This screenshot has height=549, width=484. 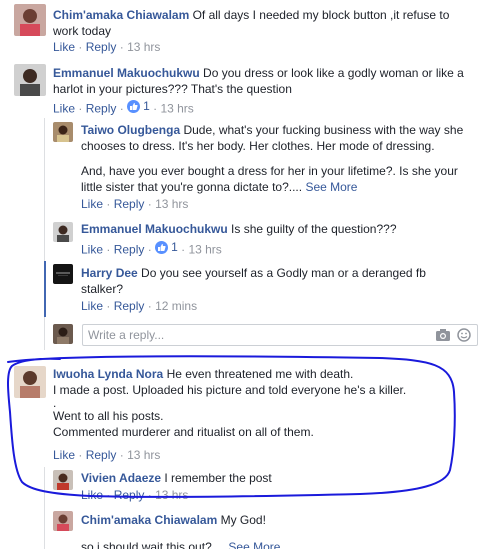 I want to click on camera-icon, so click(x=443, y=335).